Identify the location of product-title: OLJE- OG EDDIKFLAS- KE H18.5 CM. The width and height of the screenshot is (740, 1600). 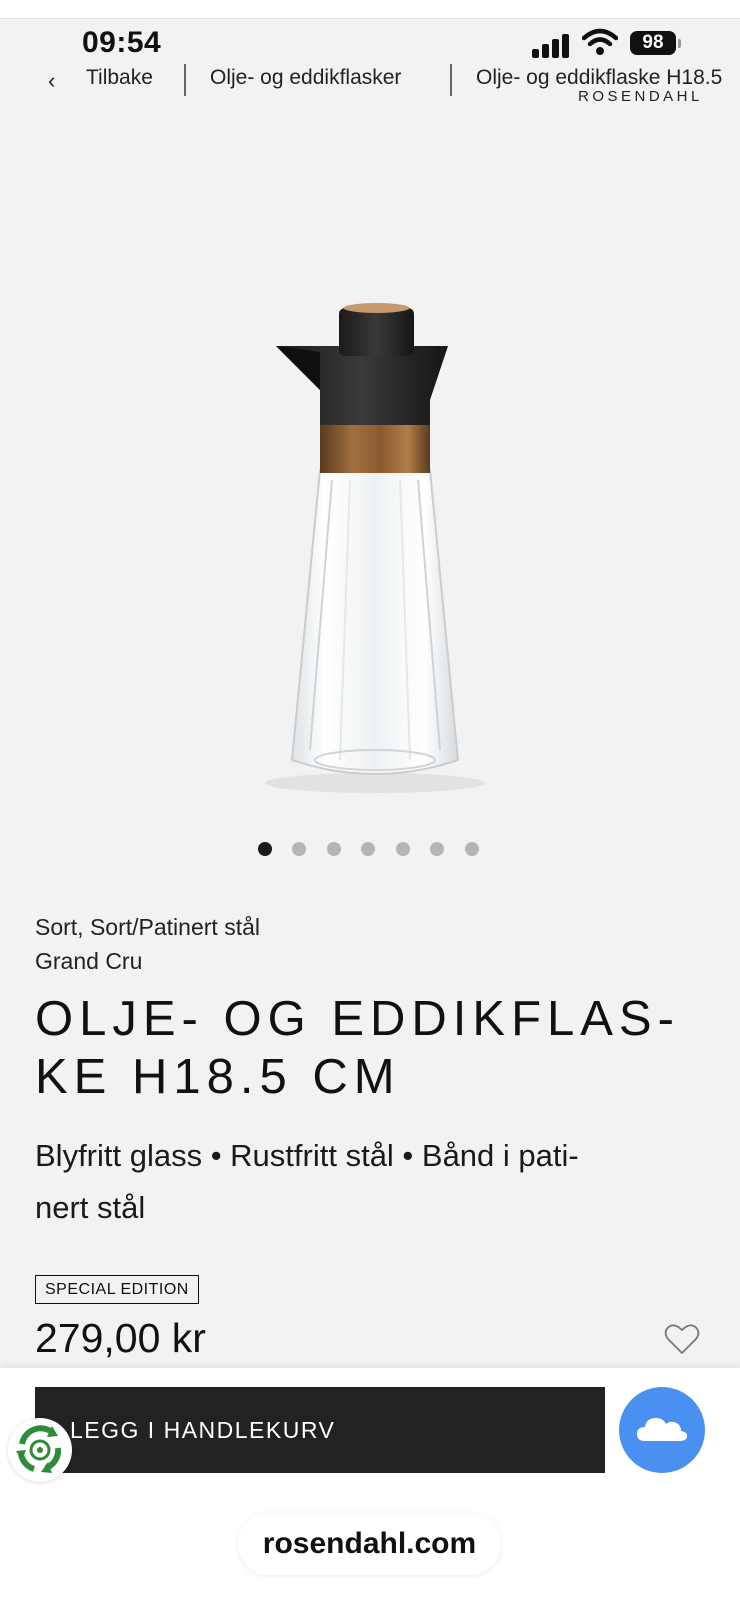
(375, 1048).